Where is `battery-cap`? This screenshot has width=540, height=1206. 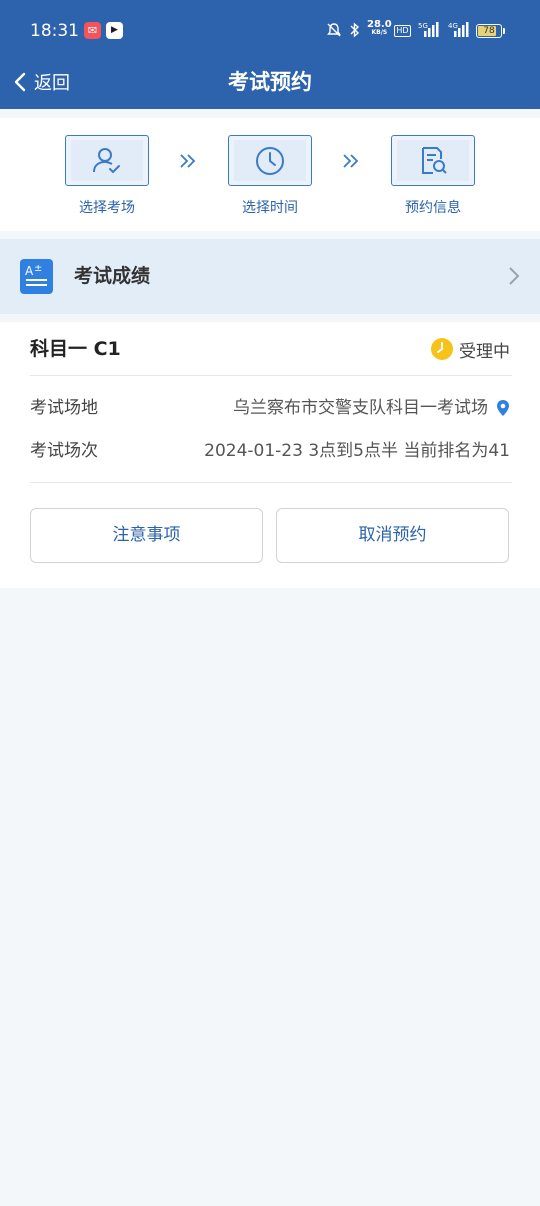 battery-cap is located at coordinates (504, 31).